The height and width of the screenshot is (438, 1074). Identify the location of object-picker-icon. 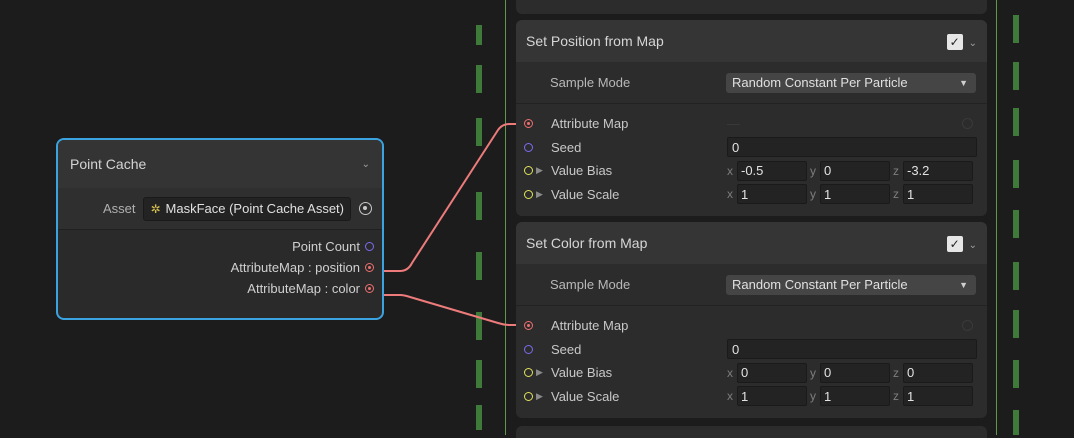
(365, 208).